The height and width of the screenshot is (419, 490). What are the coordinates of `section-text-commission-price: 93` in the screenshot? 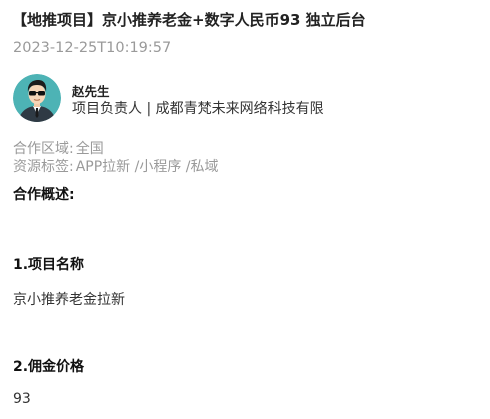 It's located at (22, 399).